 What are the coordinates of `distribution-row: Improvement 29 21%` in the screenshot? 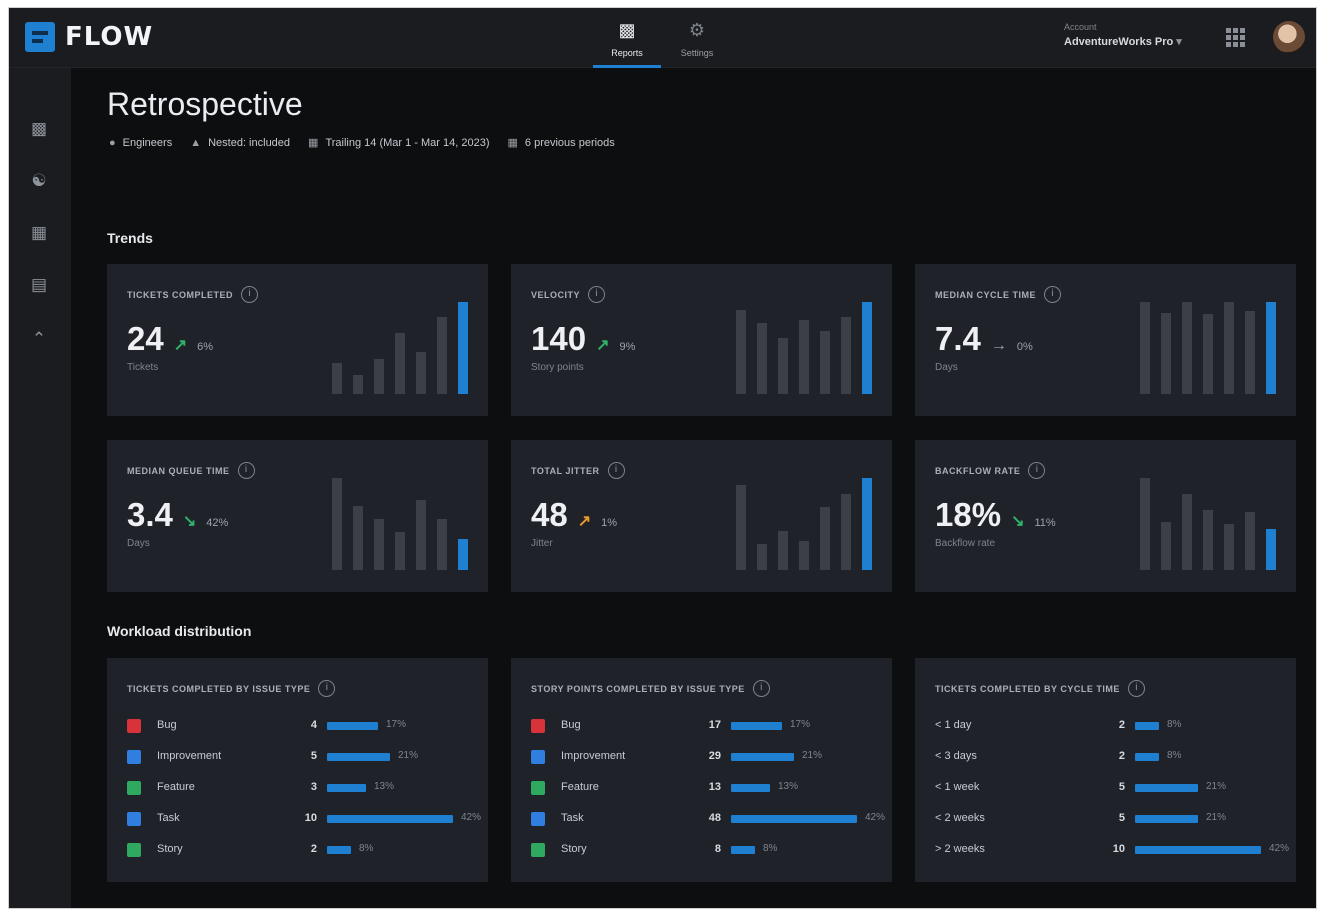 It's located at (701, 762).